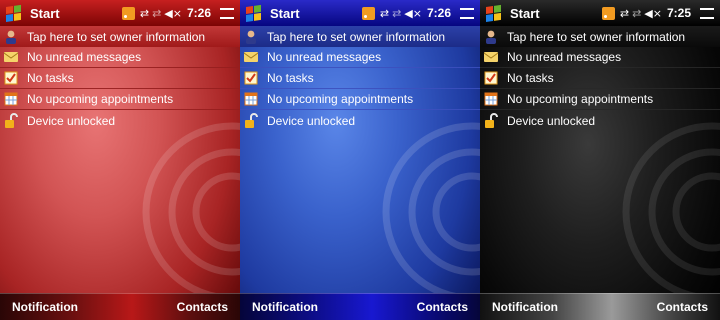 This screenshot has height=320, width=720. Describe the element at coordinates (600, 13) in the screenshot. I see `title-bar: Start ⇄ ⇄ ◀× 7:25` at that location.